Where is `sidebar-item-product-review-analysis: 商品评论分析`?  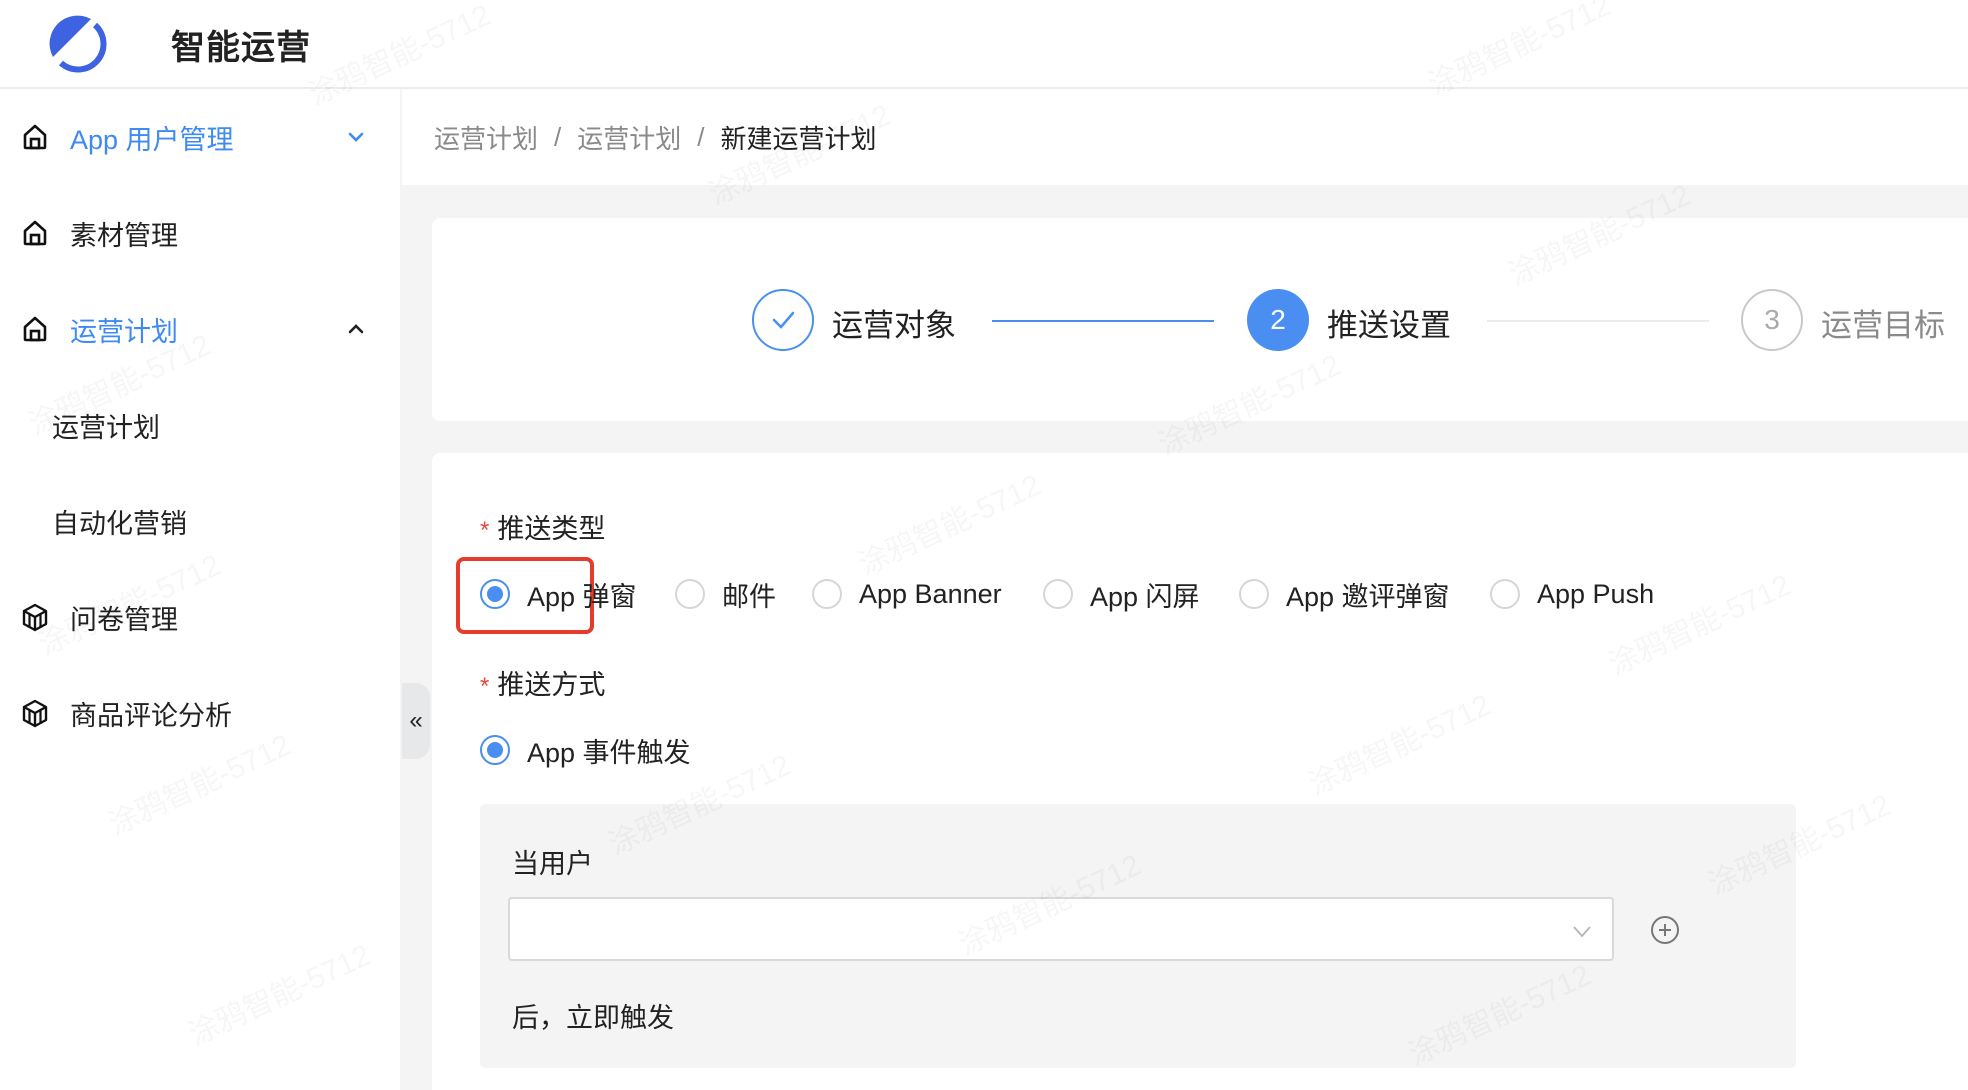
sidebar-item-product-review-analysis: 商品评论分析 is located at coordinates (200, 713).